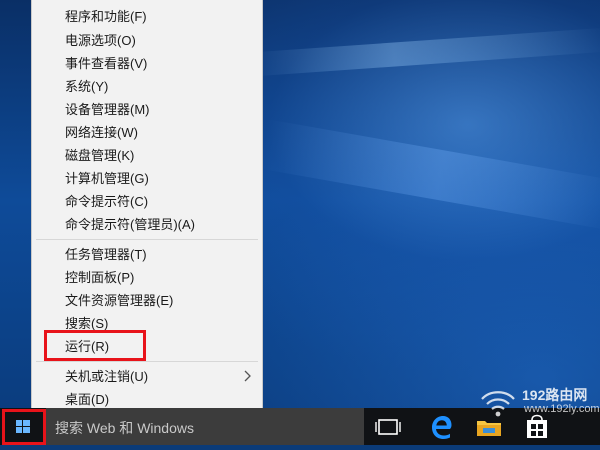 The image size is (600, 450). What do you see at coordinates (24, 427) in the screenshot?
I see `start-highlight-box` at bounding box center [24, 427].